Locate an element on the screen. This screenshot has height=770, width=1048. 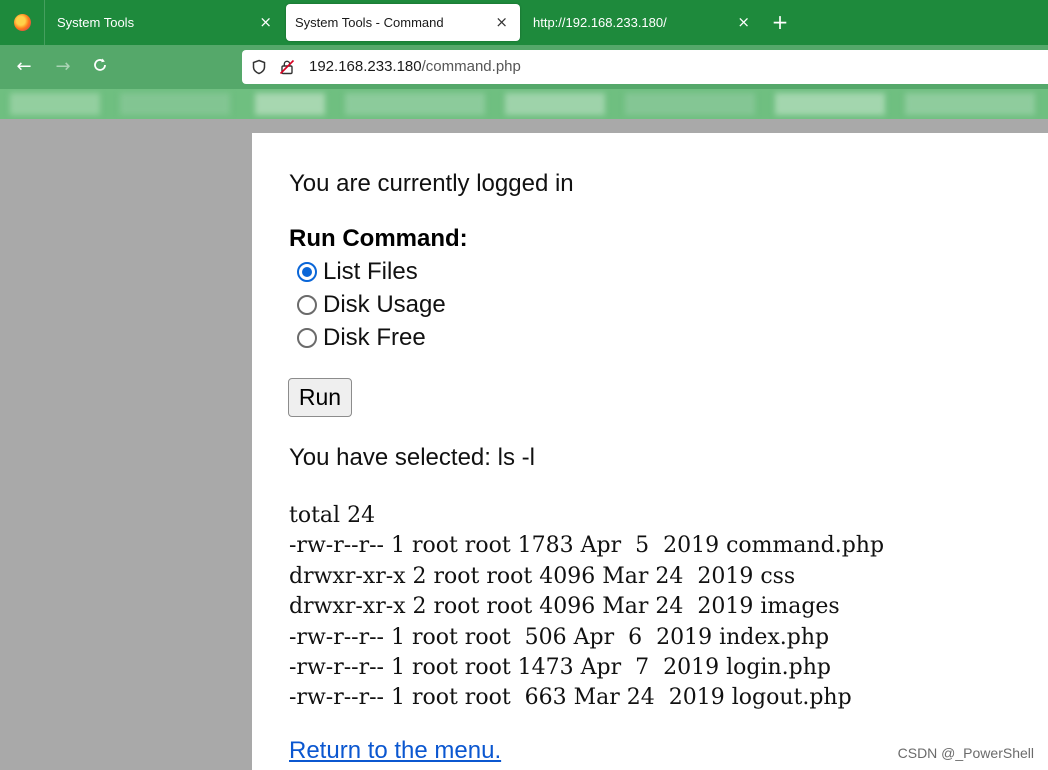
navigation-bar: ← → 192.168.233.180/command.php is located at coordinates (524, 67).